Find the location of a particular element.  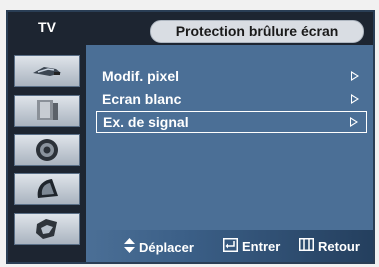

title-bar: Protection brûlure écran is located at coordinates (229, 28).